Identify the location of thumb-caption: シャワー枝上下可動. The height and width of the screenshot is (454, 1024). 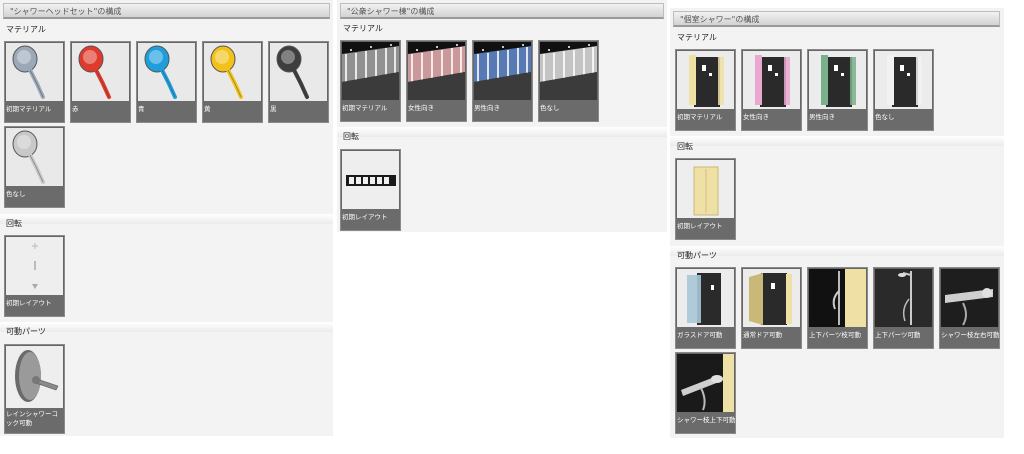
(705, 422).